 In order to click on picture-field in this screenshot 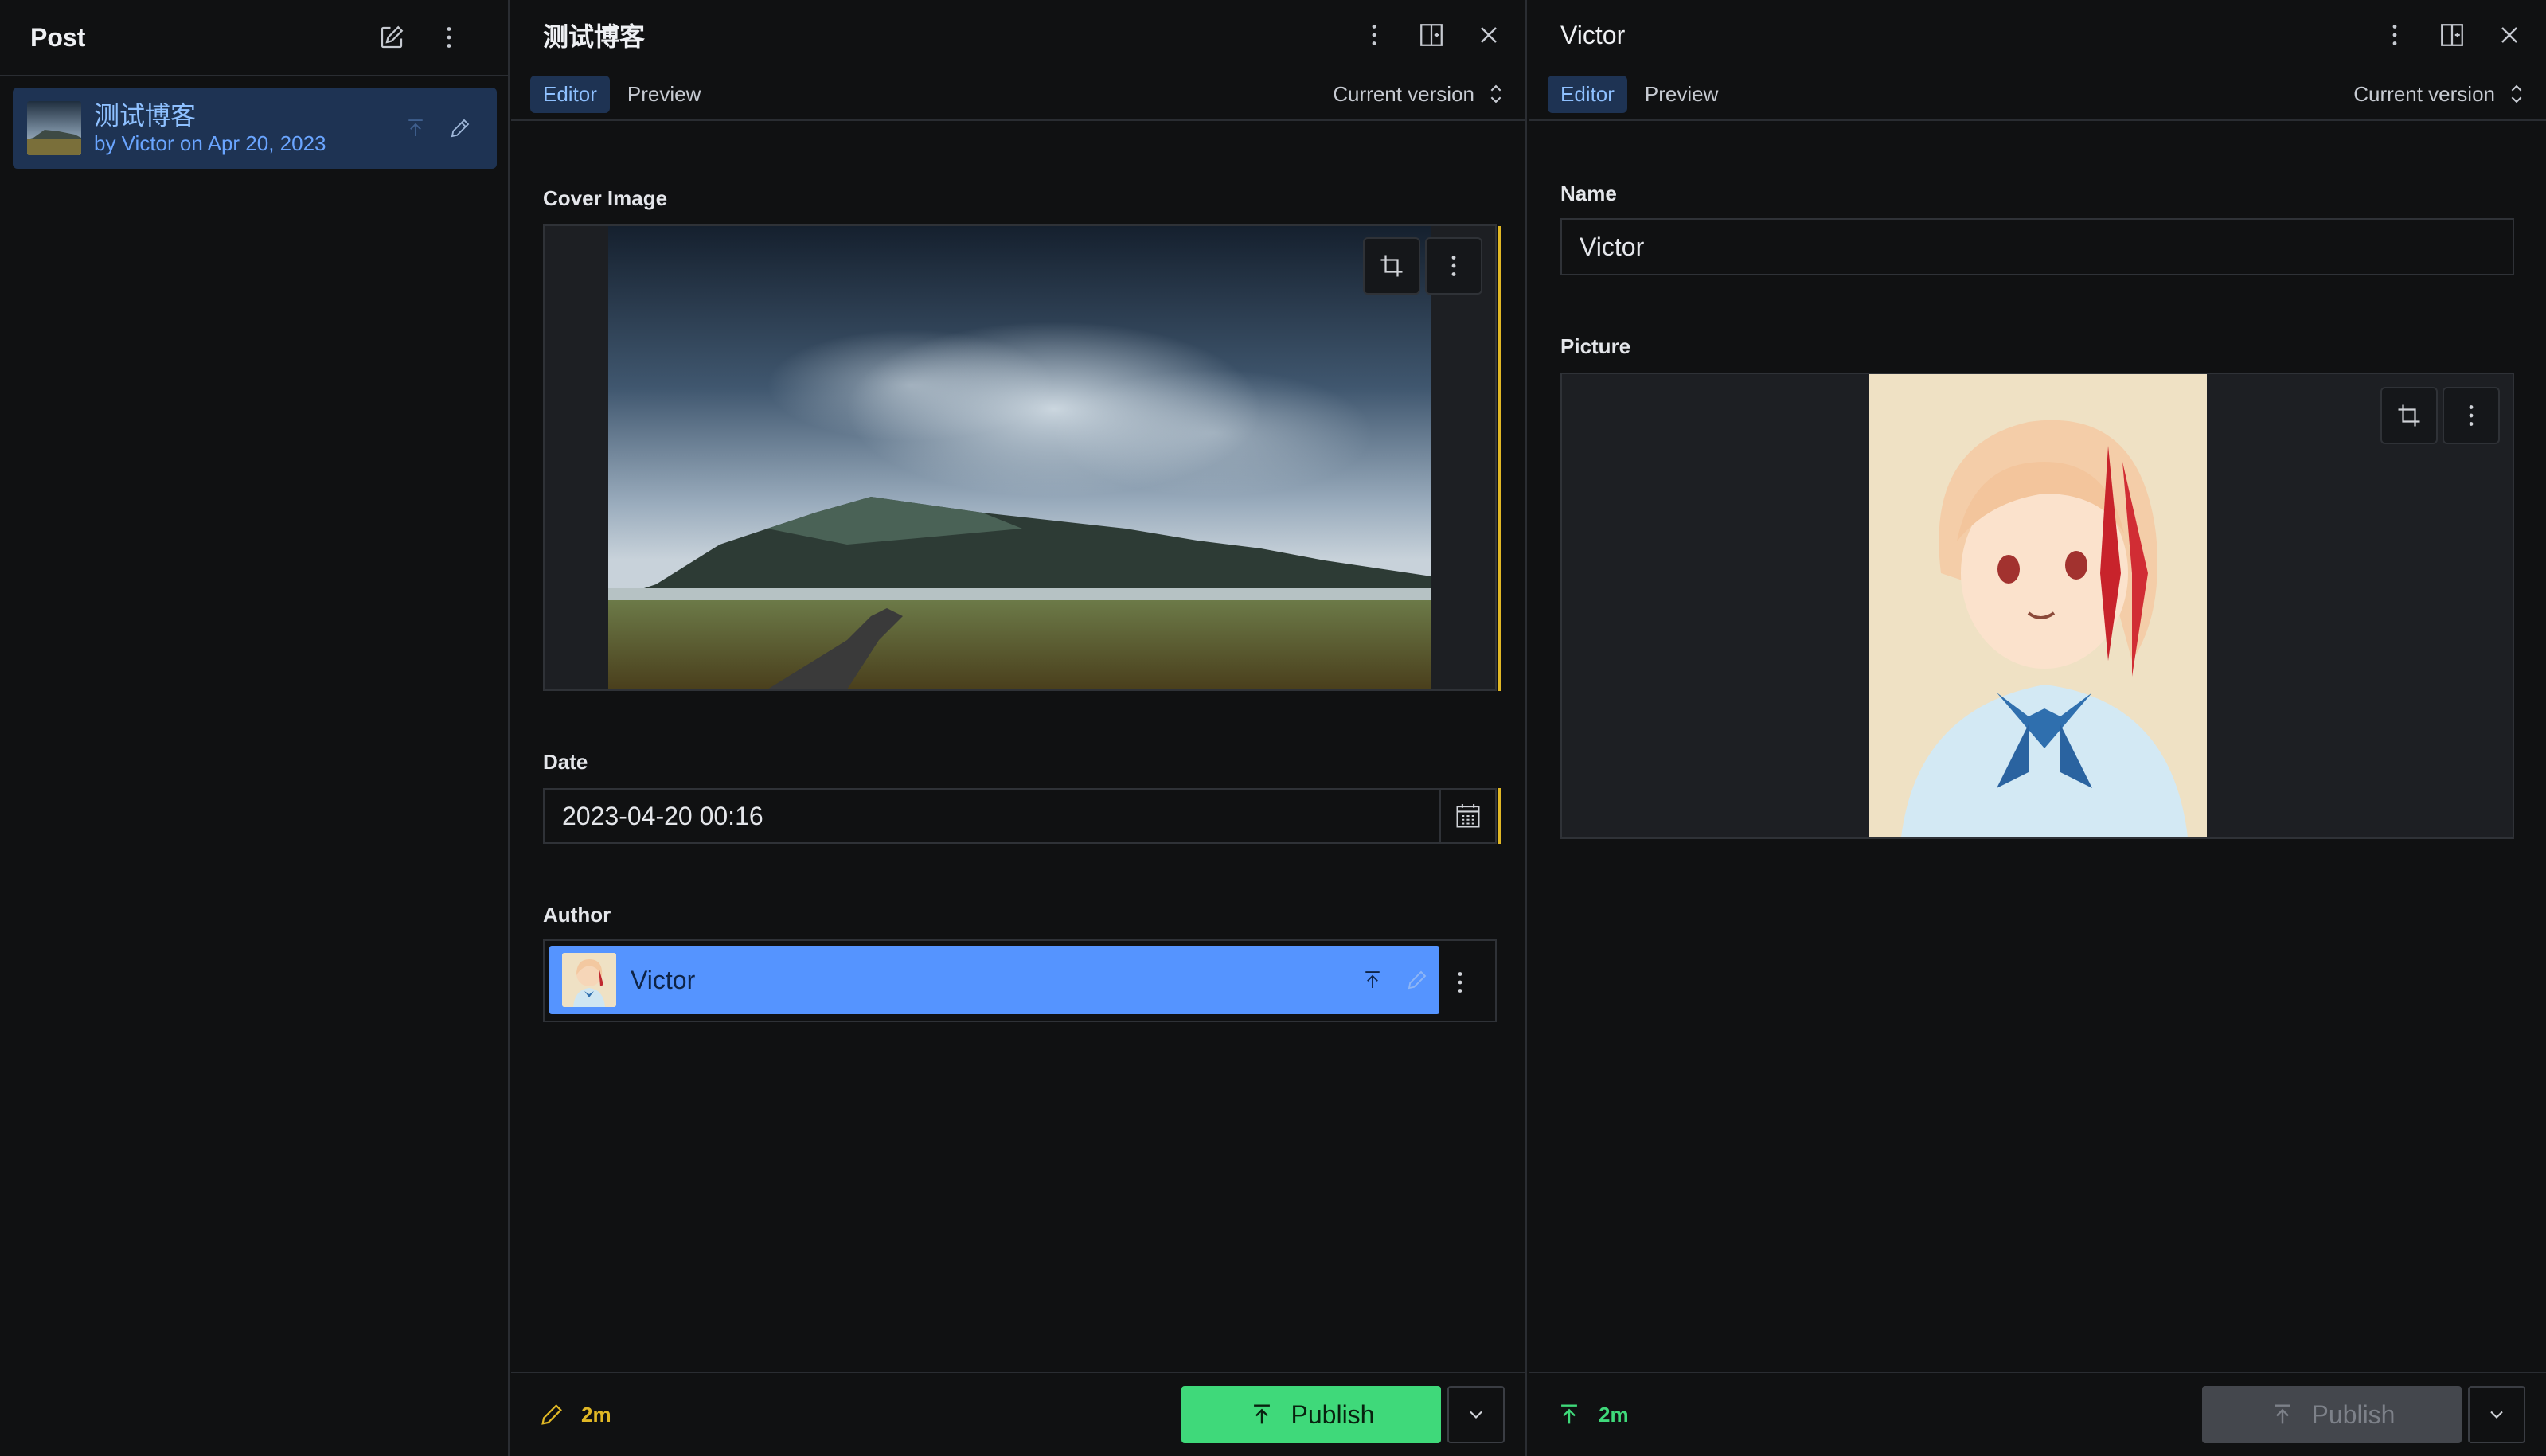, I will do `click(2037, 606)`.